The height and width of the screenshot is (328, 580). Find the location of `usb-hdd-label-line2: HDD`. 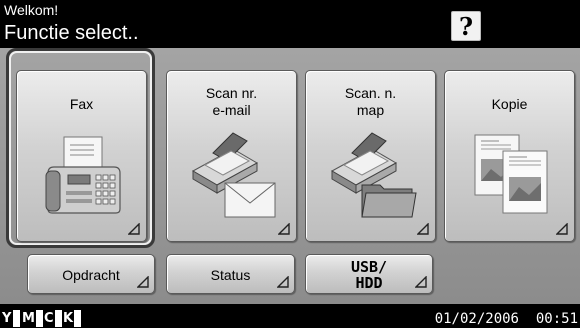

usb-hdd-label-line2: HDD is located at coordinates (369, 283).